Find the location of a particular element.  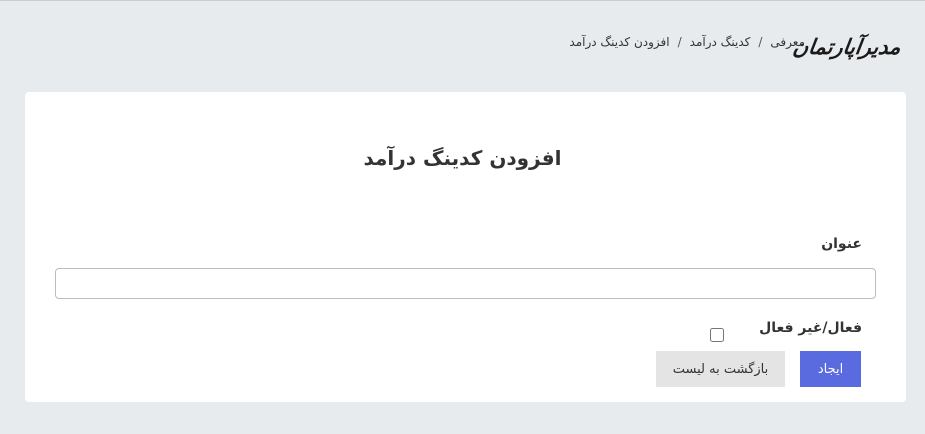

create-button: ایجاد is located at coordinates (830, 369).